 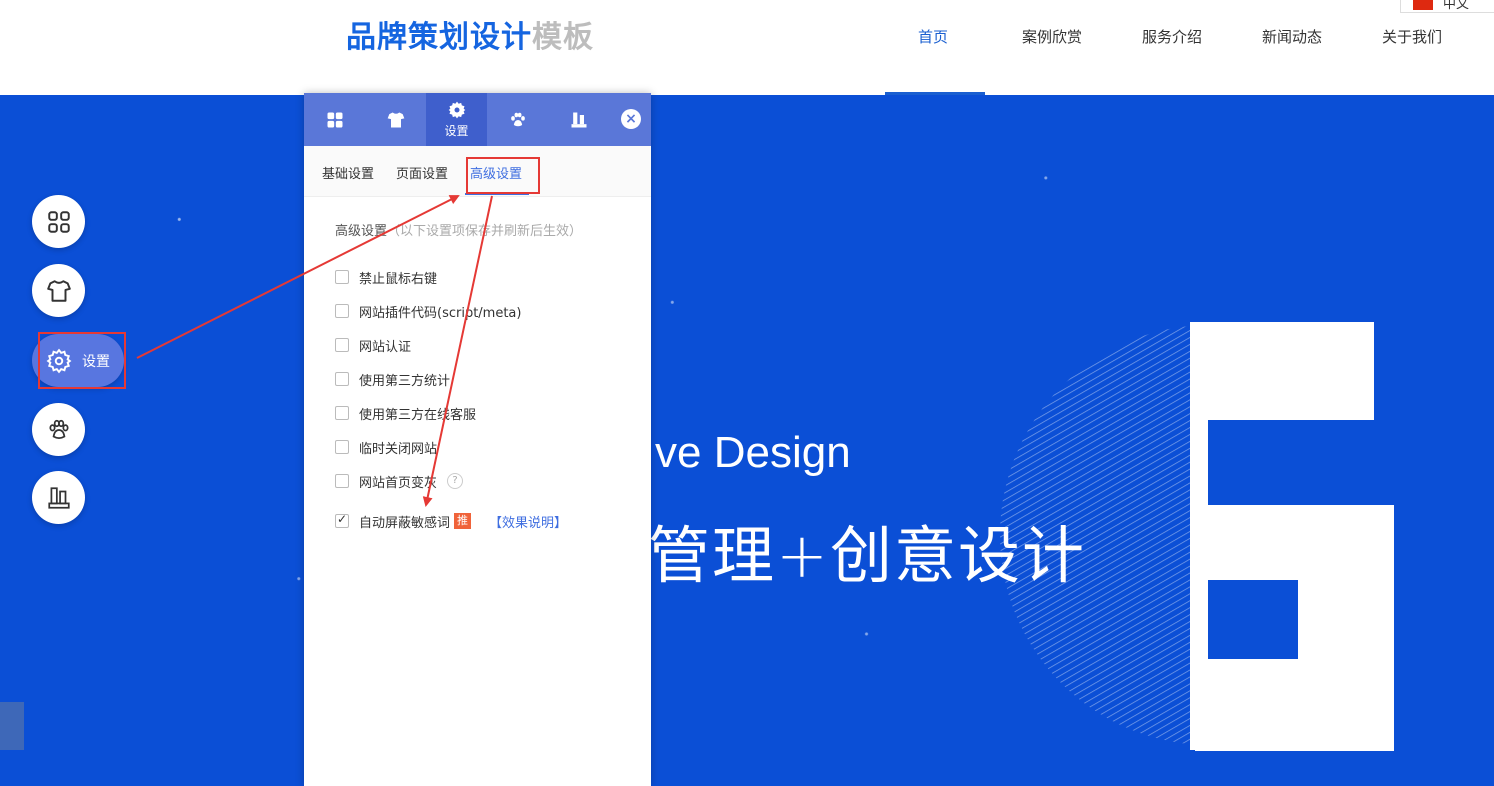 I want to click on option-label: 使用第三方在线客服, so click(x=418, y=415).